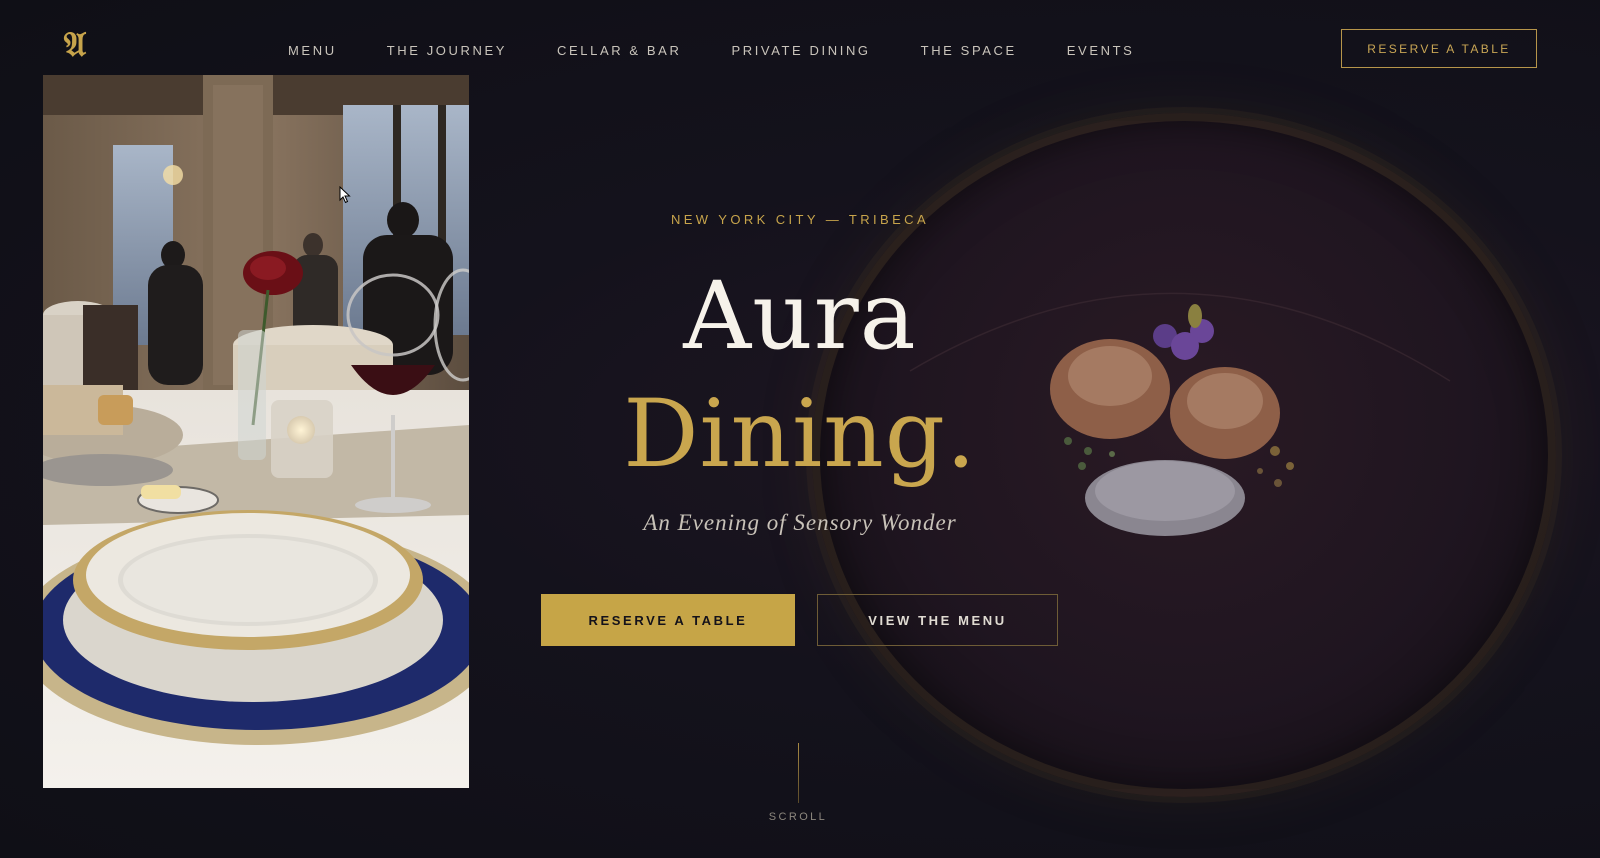 The image size is (1600, 858). What do you see at coordinates (619, 50) in the screenshot?
I see `nav-item-cellar-bar: CELLAR & BAR` at bounding box center [619, 50].